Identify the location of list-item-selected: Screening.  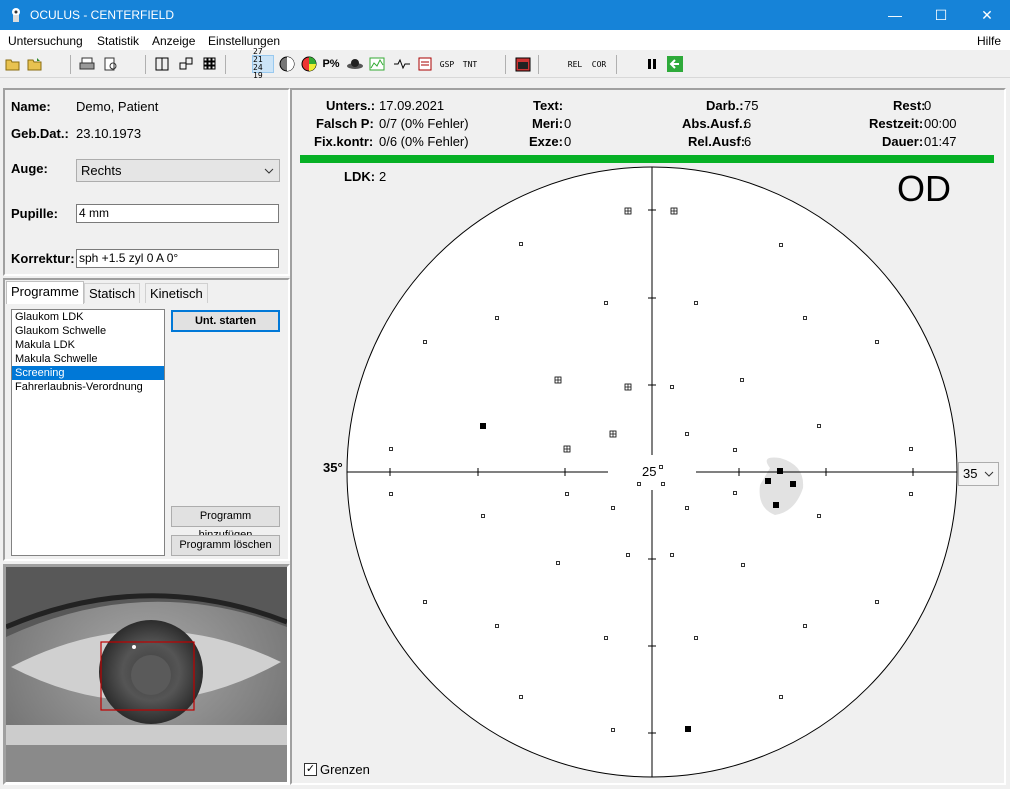
(88, 373).